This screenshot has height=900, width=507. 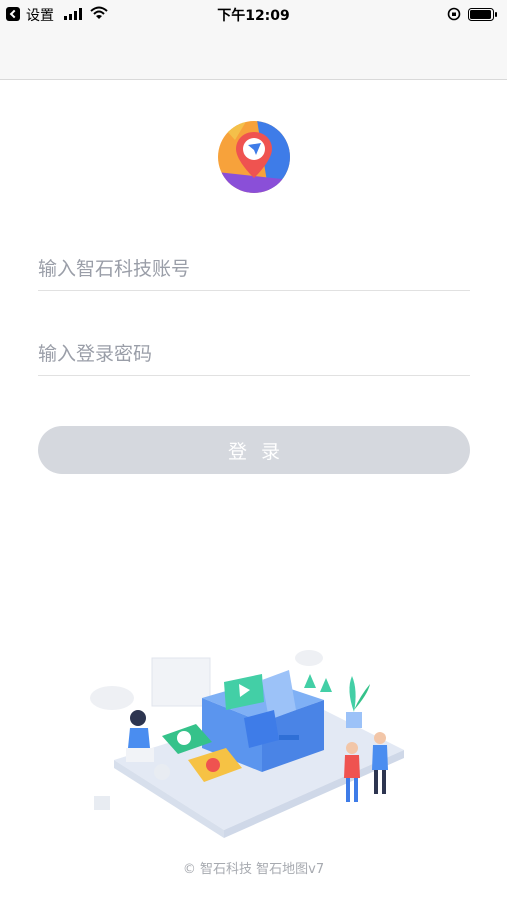 What do you see at coordinates (253, 869) in the screenshot?
I see `copyright-footer: © 智石科技 智石地图v7` at bounding box center [253, 869].